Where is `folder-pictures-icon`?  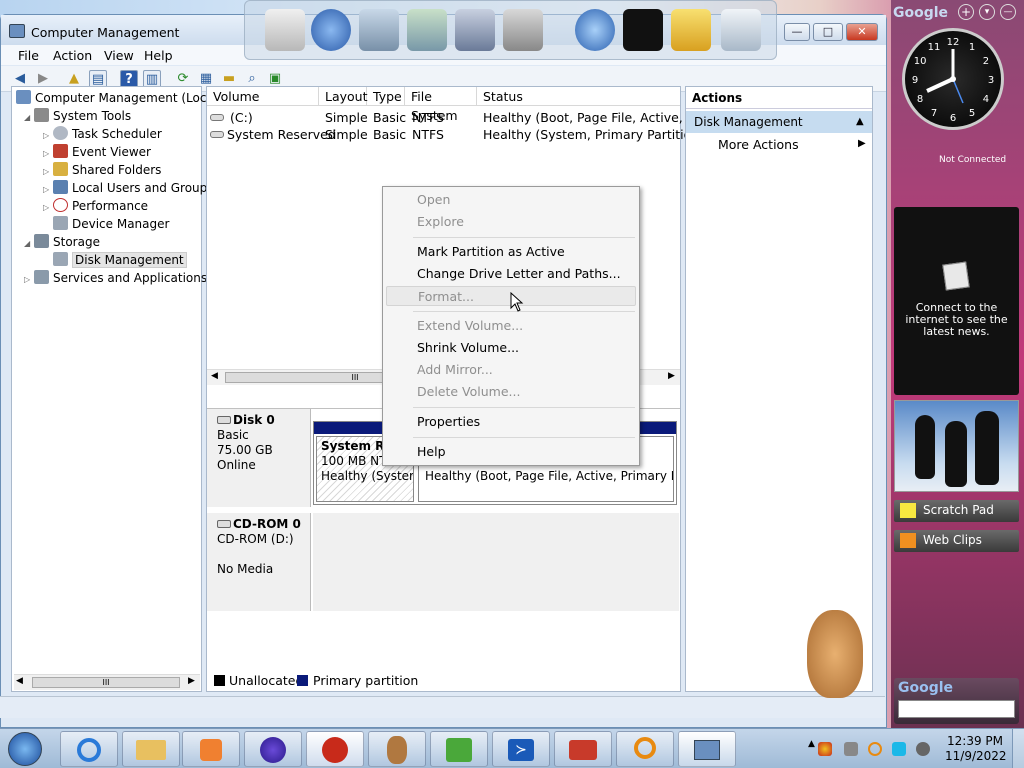
folder-pictures-icon is located at coordinates (475, 30).